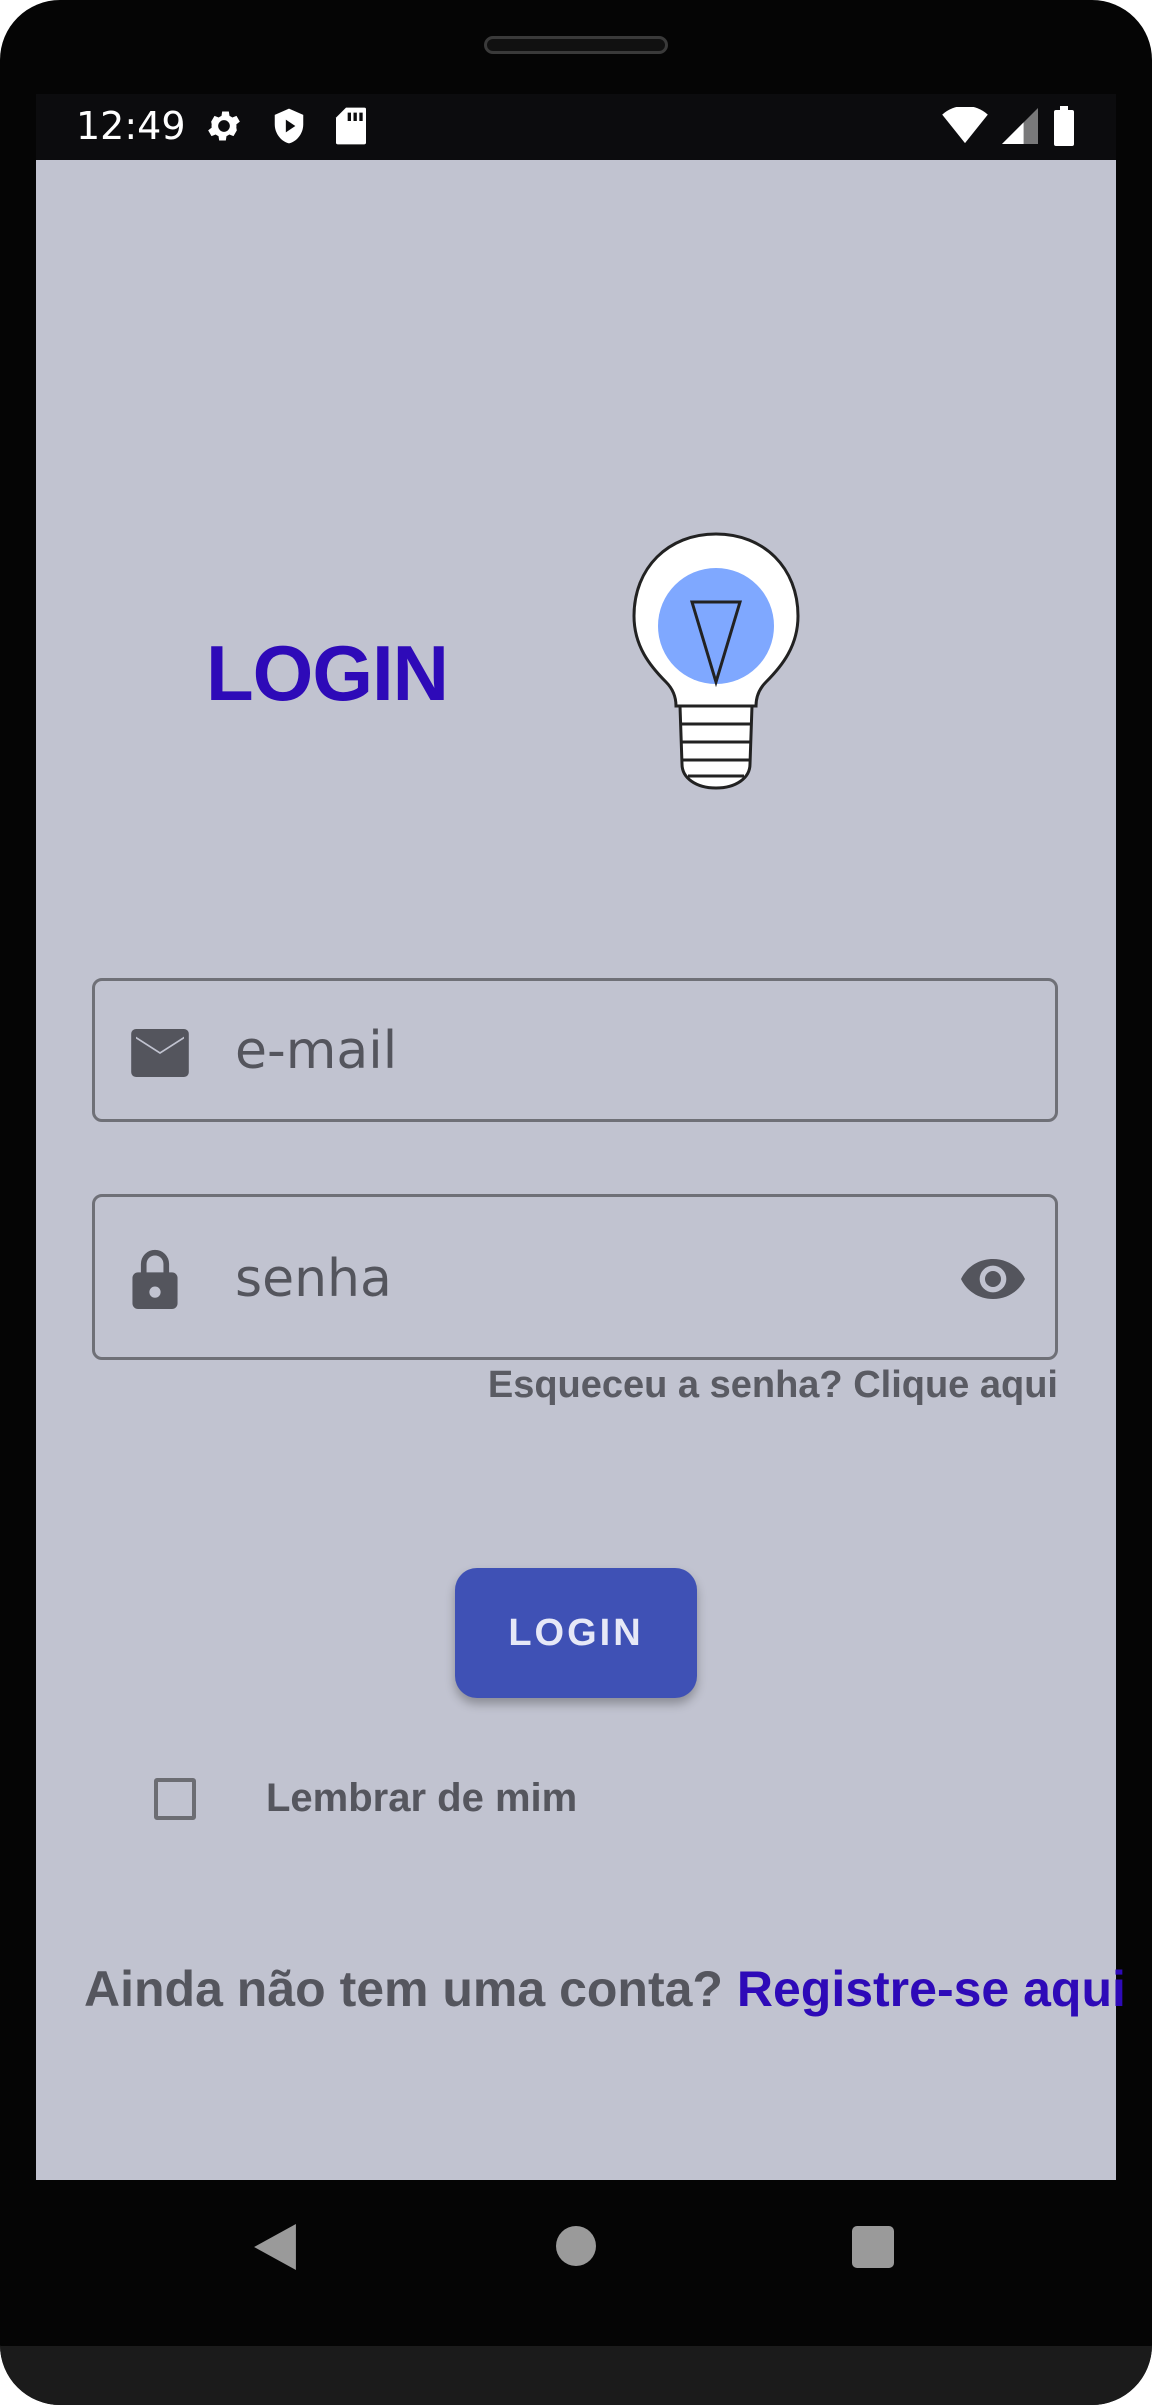 The image size is (1152, 2405). I want to click on status-right-icons, so click(1009, 126).